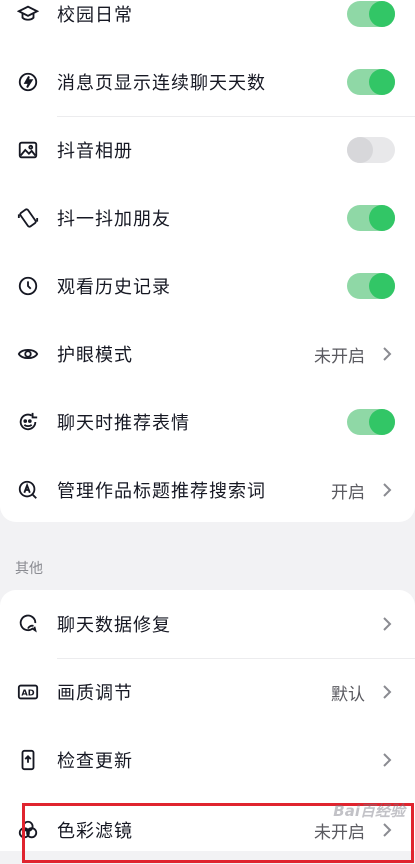 The width and height of the screenshot is (415, 864). What do you see at coordinates (28, 354) in the screenshot?
I see `eye-icon` at bounding box center [28, 354].